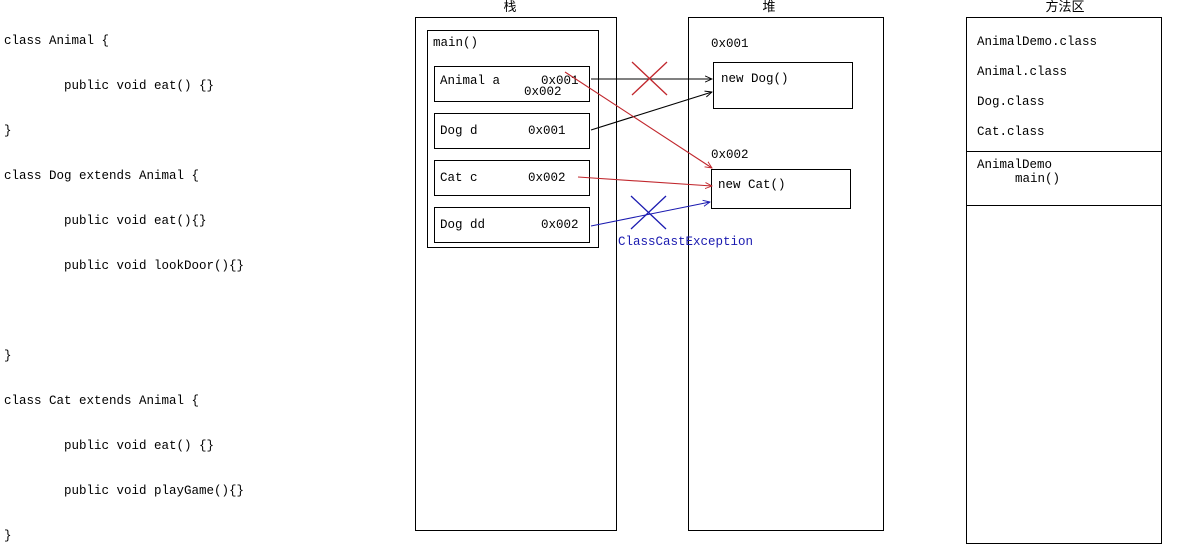  Describe the element at coordinates (752, 185) in the screenshot. I see `heap-object-label: new Cat()` at that location.